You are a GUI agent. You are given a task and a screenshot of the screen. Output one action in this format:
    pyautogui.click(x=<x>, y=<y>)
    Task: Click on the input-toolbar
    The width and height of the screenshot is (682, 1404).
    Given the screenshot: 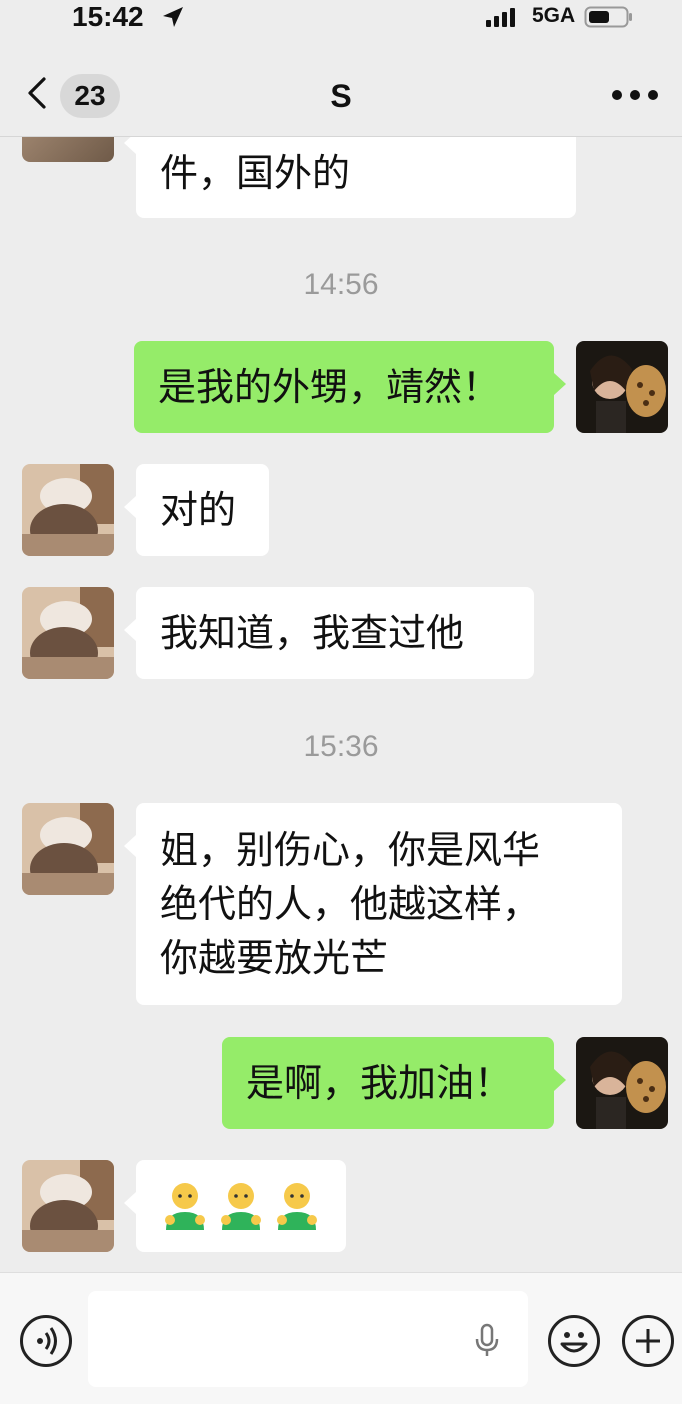 What is the action you would take?
    pyautogui.click(x=341, y=1338)
    